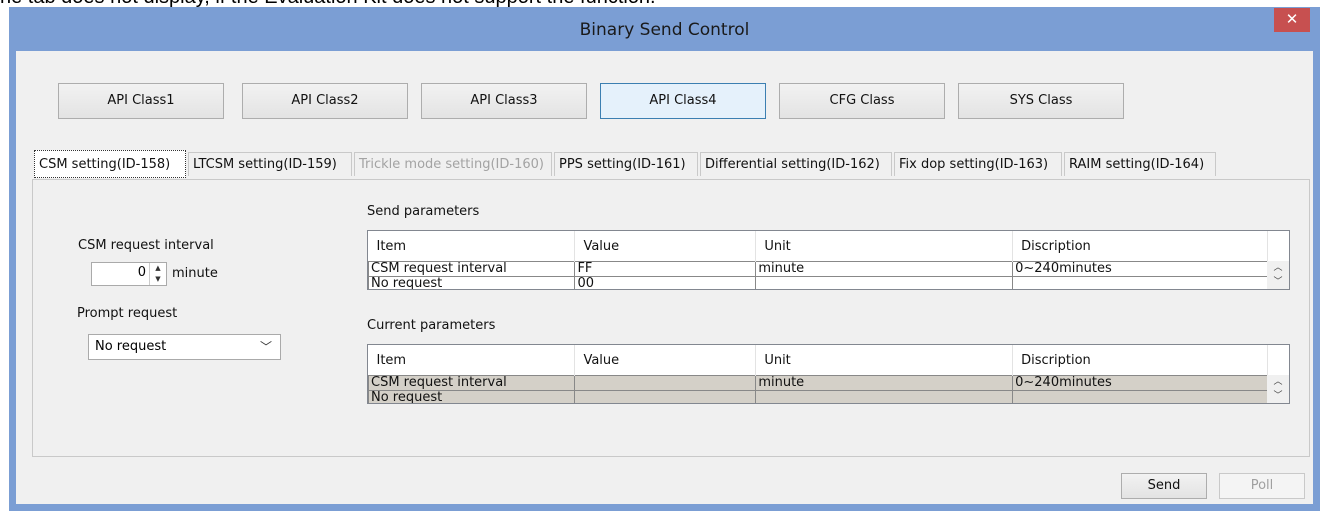  I want to click on spin-down-icon: ▼, so click(158, 279).